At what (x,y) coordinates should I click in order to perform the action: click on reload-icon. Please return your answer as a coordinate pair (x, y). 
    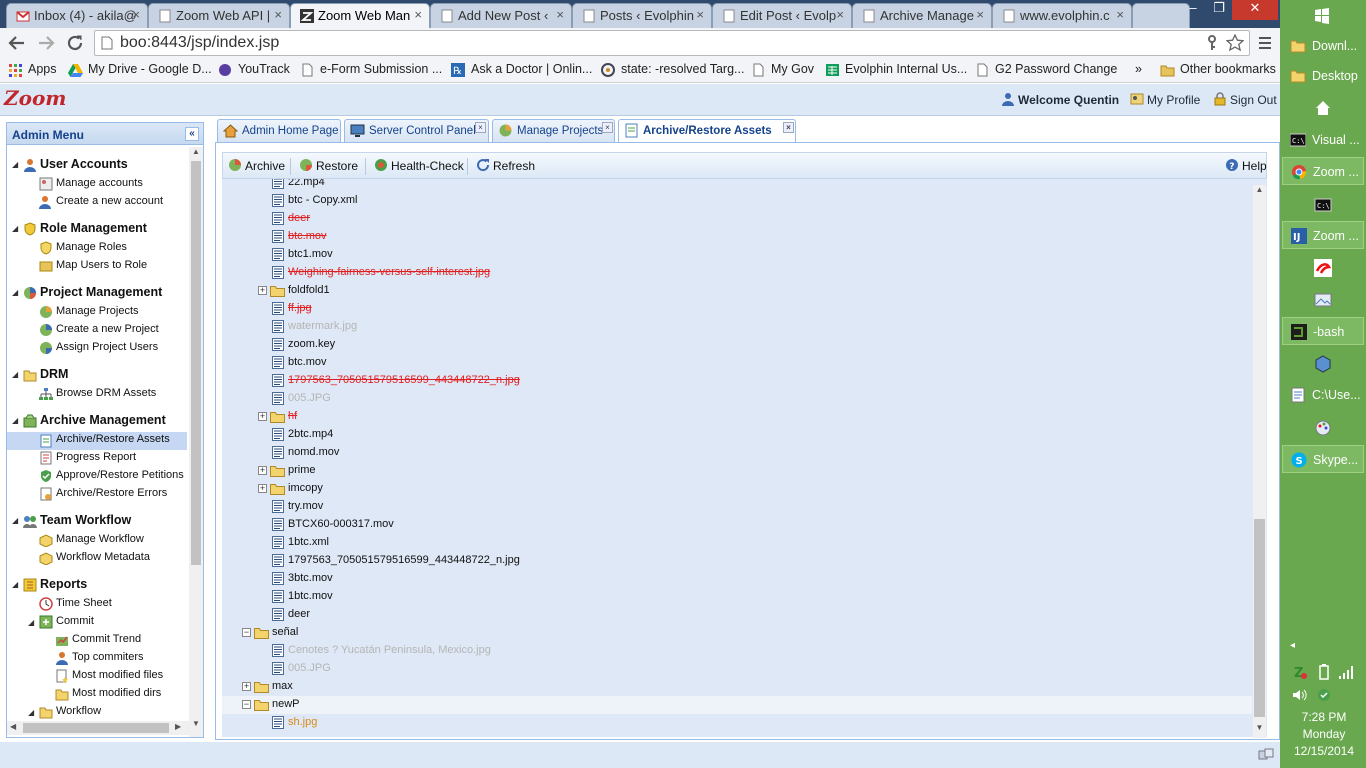
    Looking at the image, I should click on (75, 43).